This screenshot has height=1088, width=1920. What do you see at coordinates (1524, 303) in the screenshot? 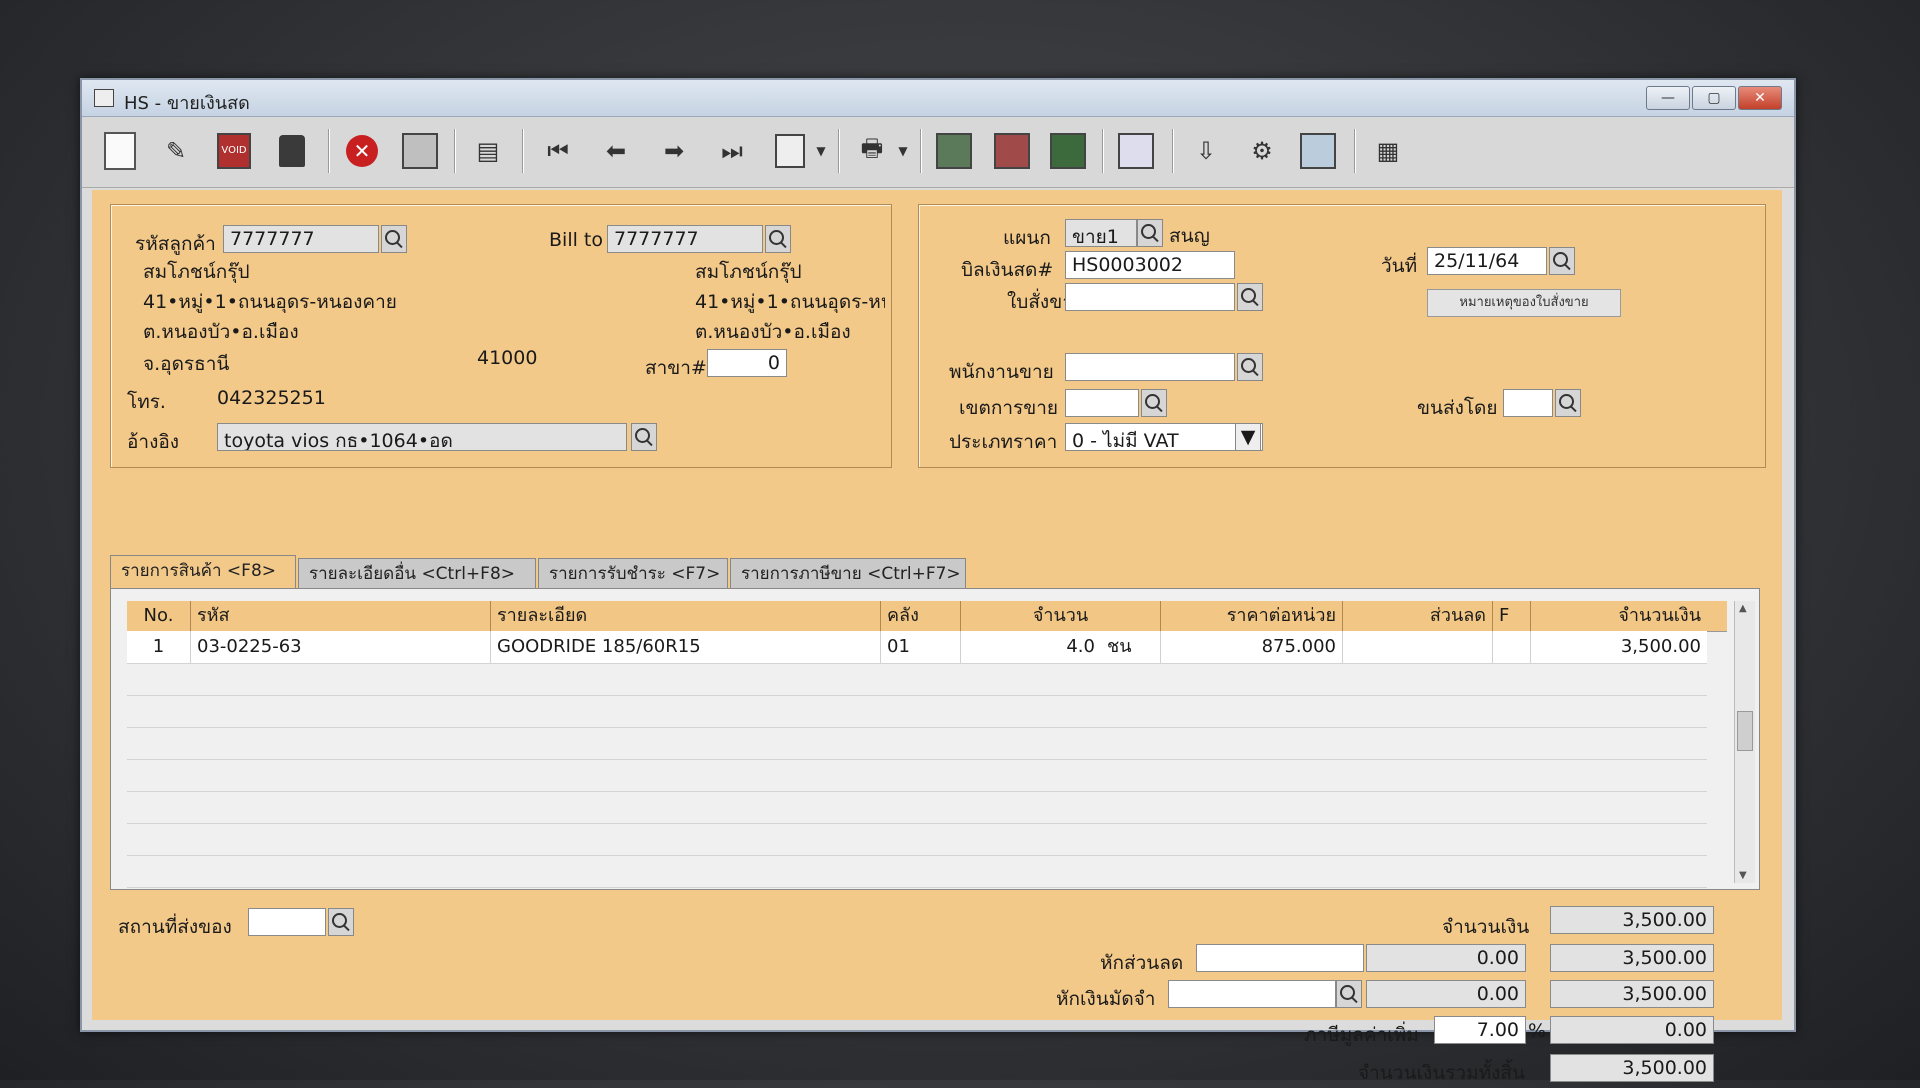
I see `sales-order-note-button: หมายเหตุของใบสั่งขาย` at bounding box center [1524, 303].